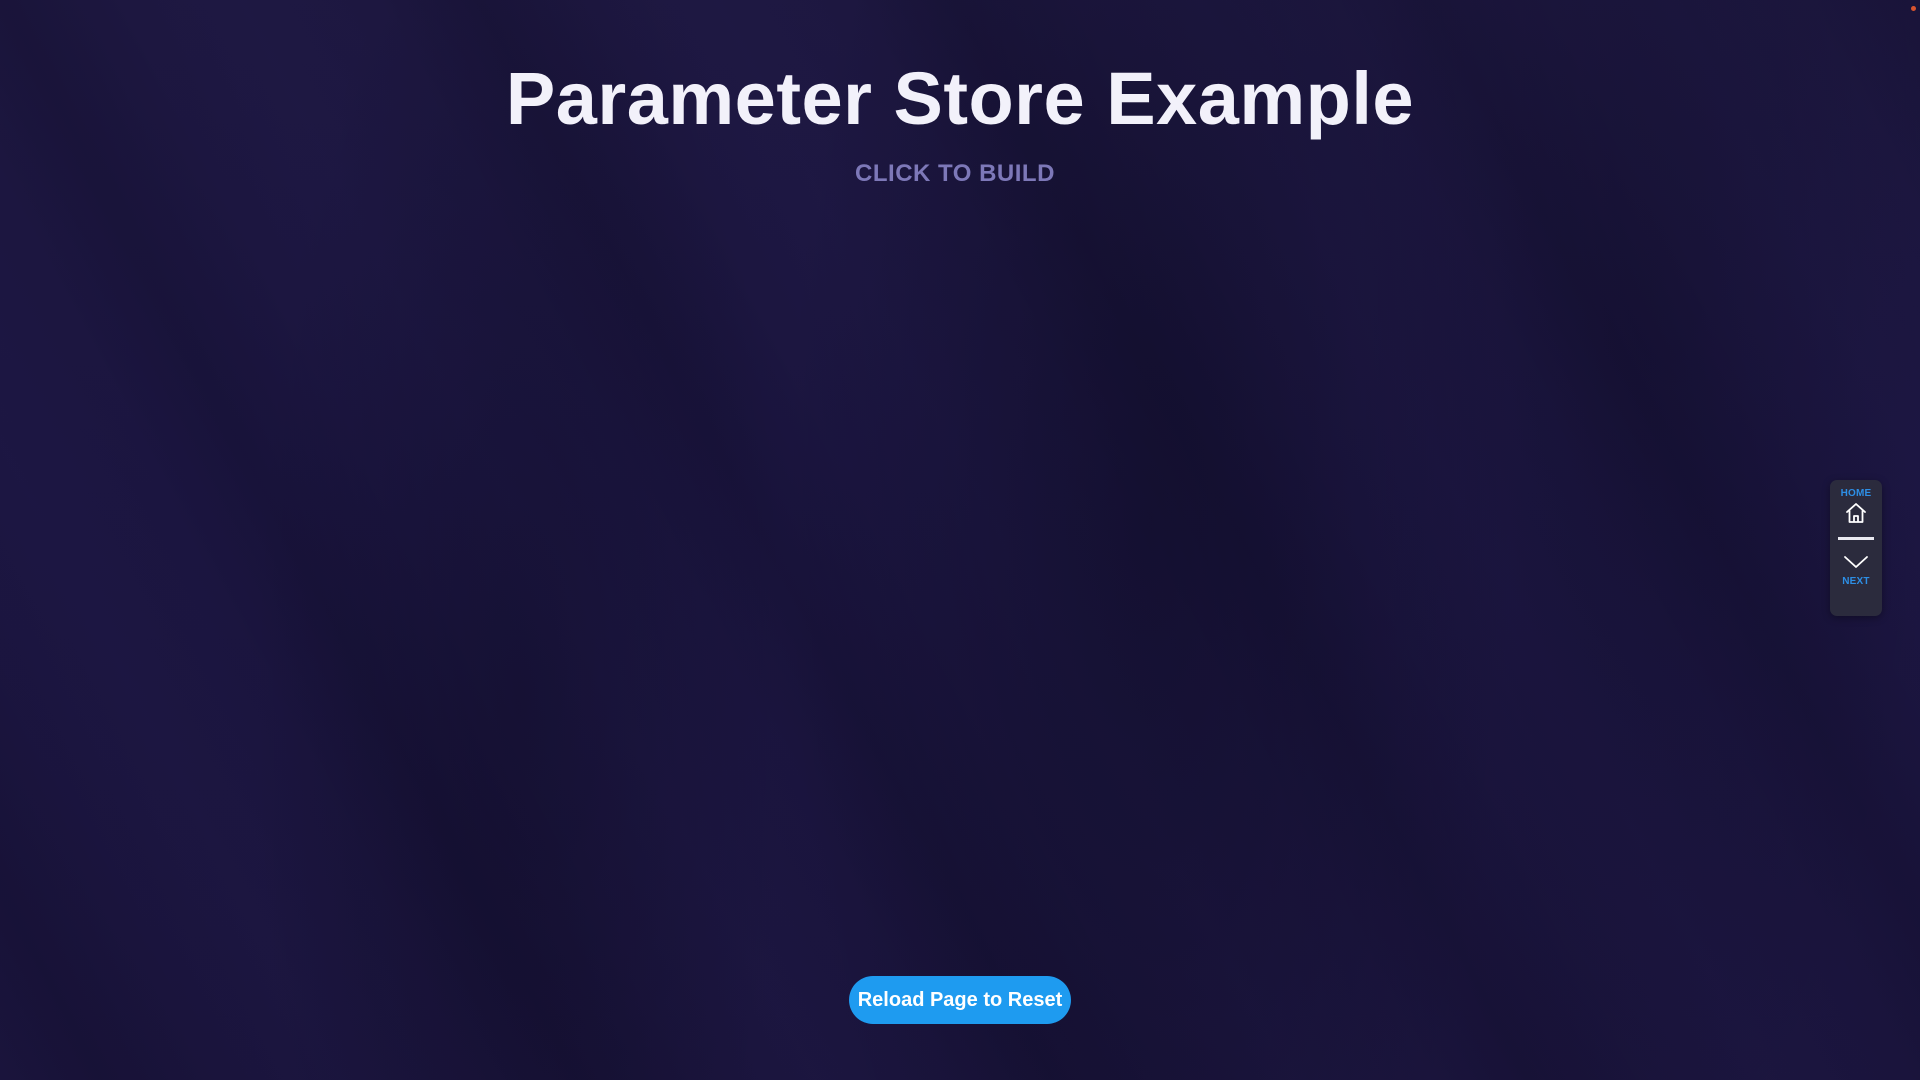  What do you see at coordinates (960, 98) in the screenshot?
I see `page-title: Parameter Store Example` at bounding box center [960, 98].